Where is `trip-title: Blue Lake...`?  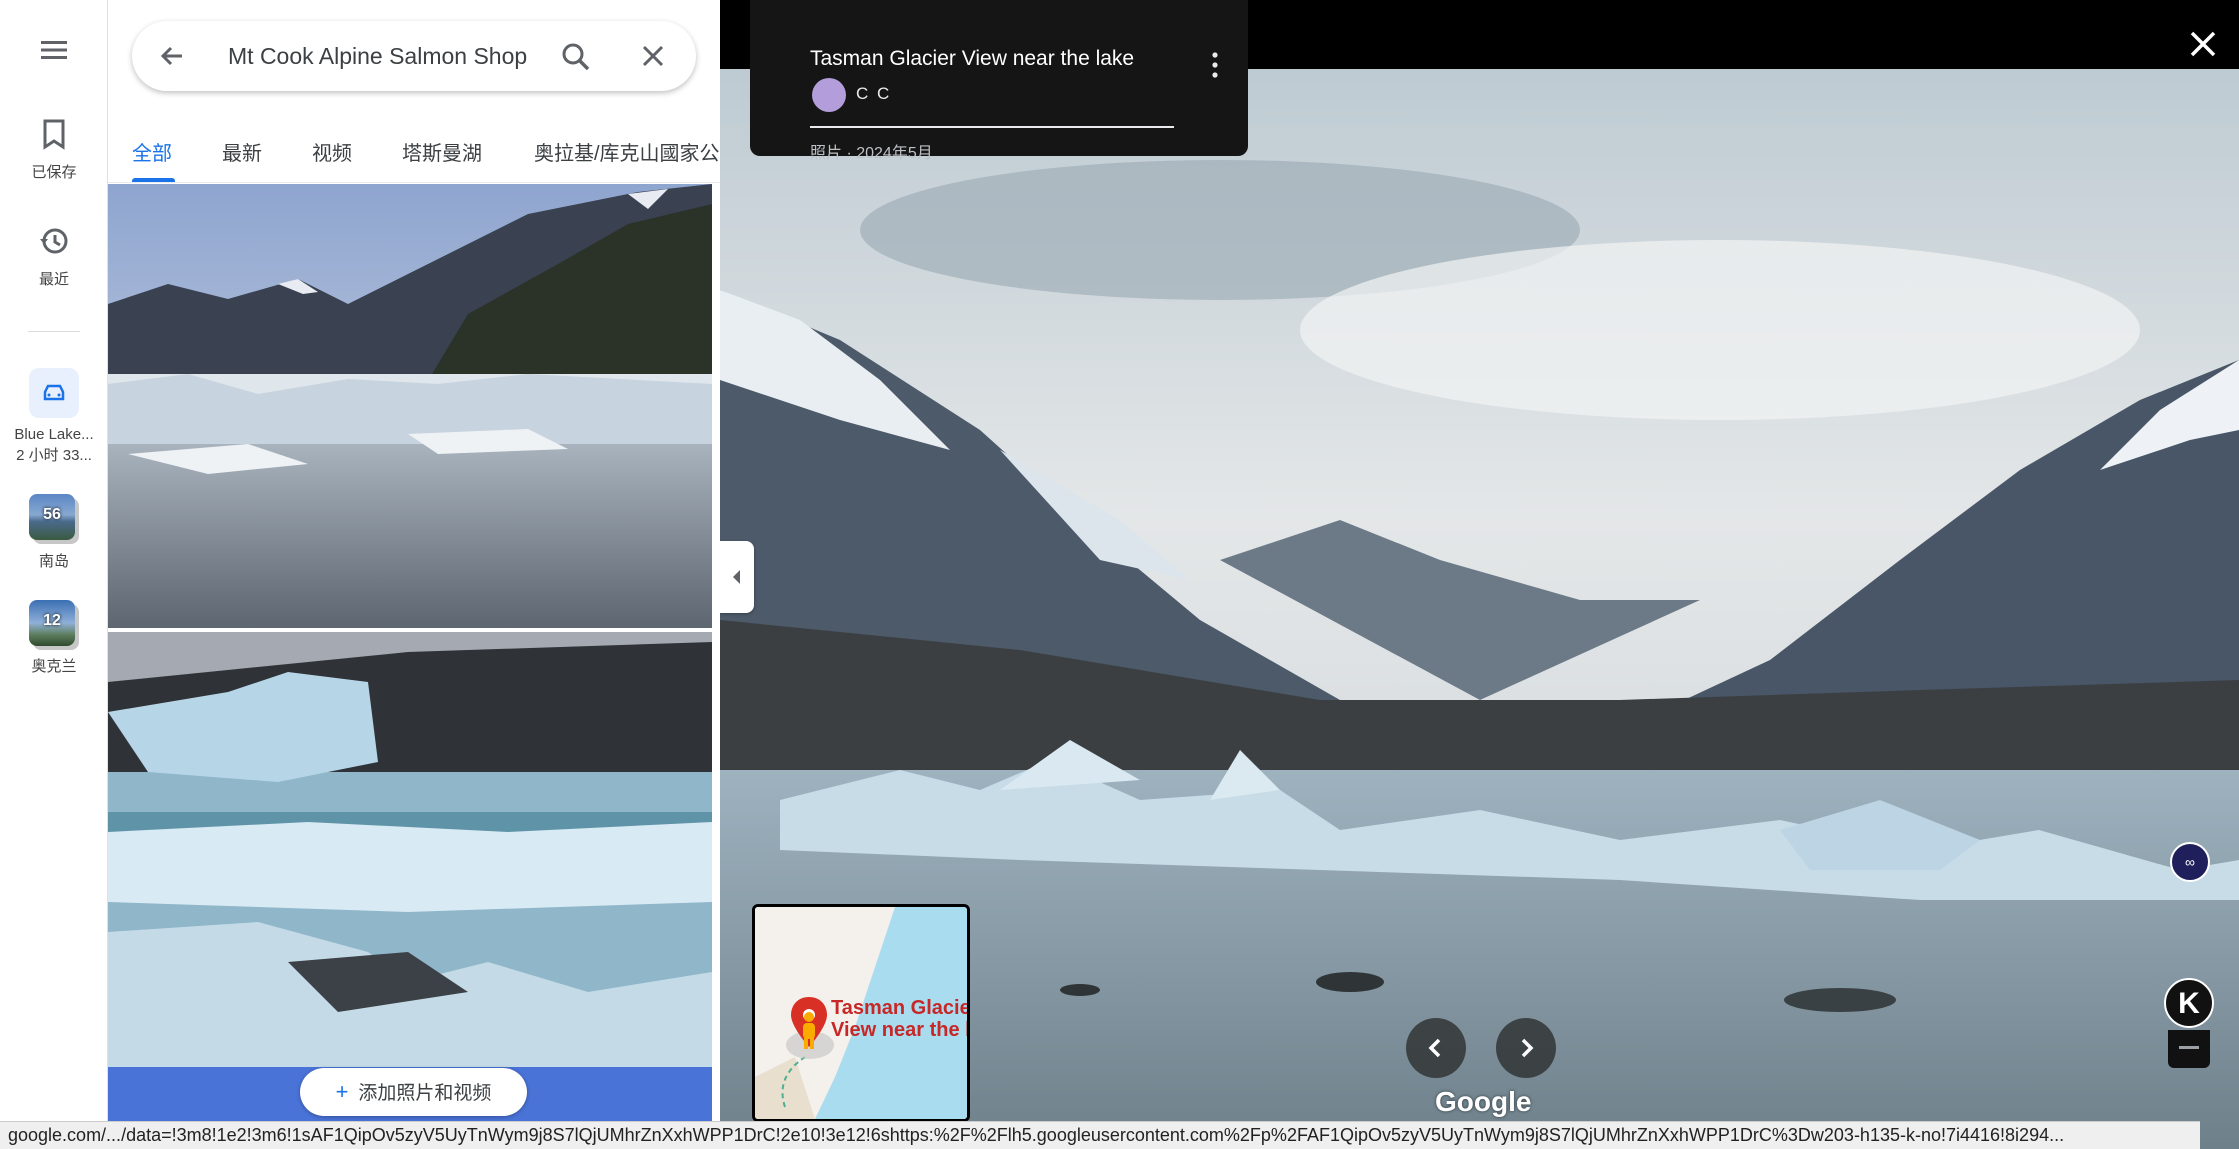 trip-title: Blue Lake... is located at coordinates (54, 435).